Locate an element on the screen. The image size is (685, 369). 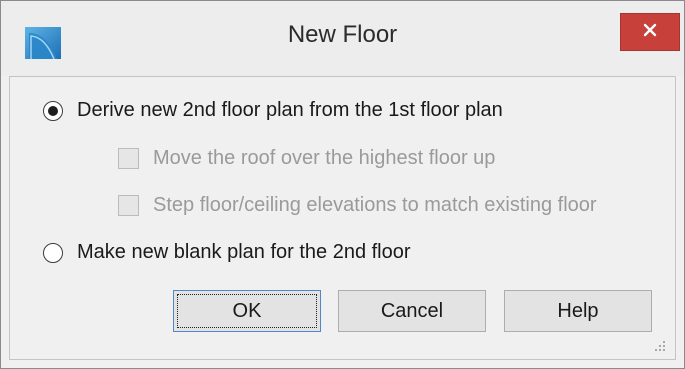
cancel-button-label: Cancel is located at coordinates (412, 310).